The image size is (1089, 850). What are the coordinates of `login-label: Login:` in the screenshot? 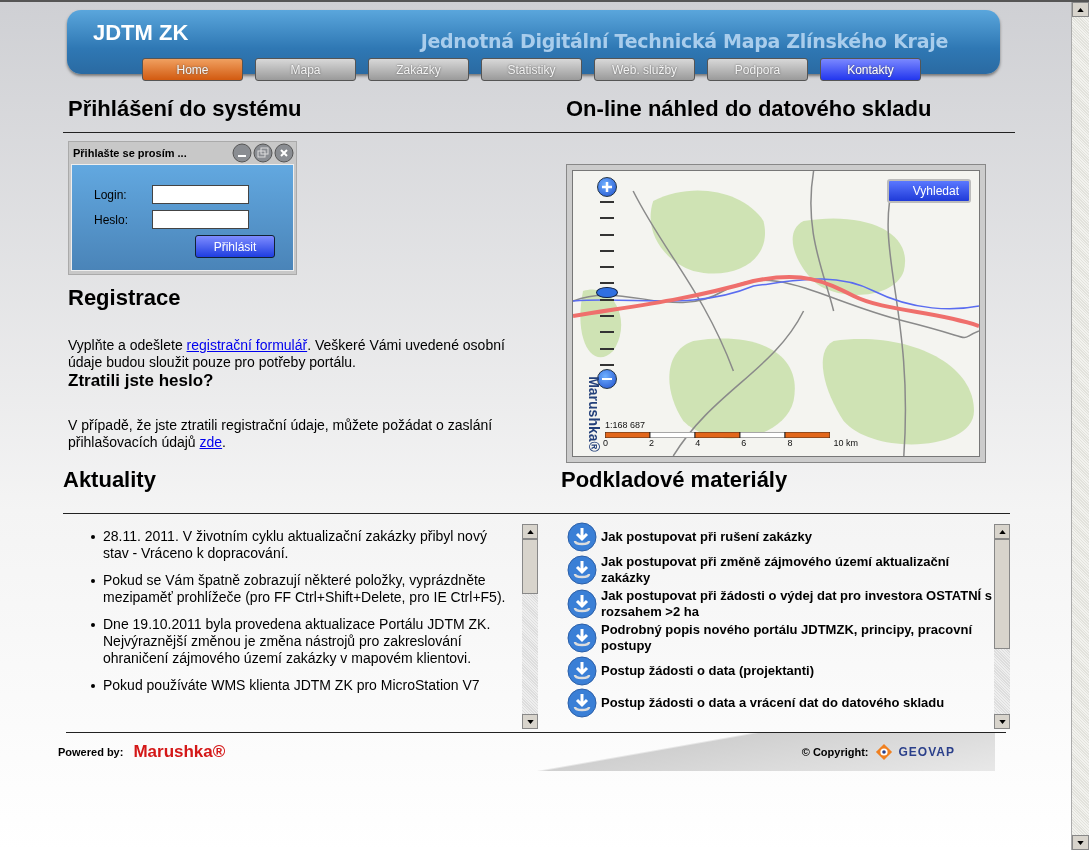 It's located at (111, 194).